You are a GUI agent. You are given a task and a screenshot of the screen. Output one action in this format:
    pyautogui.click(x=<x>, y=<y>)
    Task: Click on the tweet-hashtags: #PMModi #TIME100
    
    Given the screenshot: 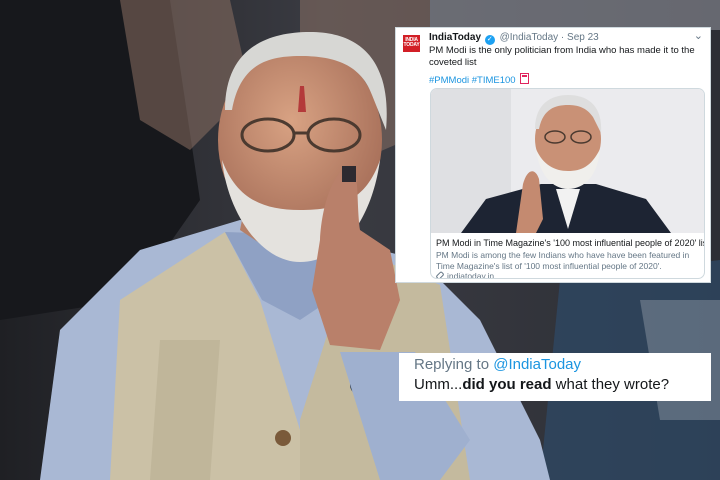 What is the action you would take?
    pyautogui.click(x=479, y=79)
    